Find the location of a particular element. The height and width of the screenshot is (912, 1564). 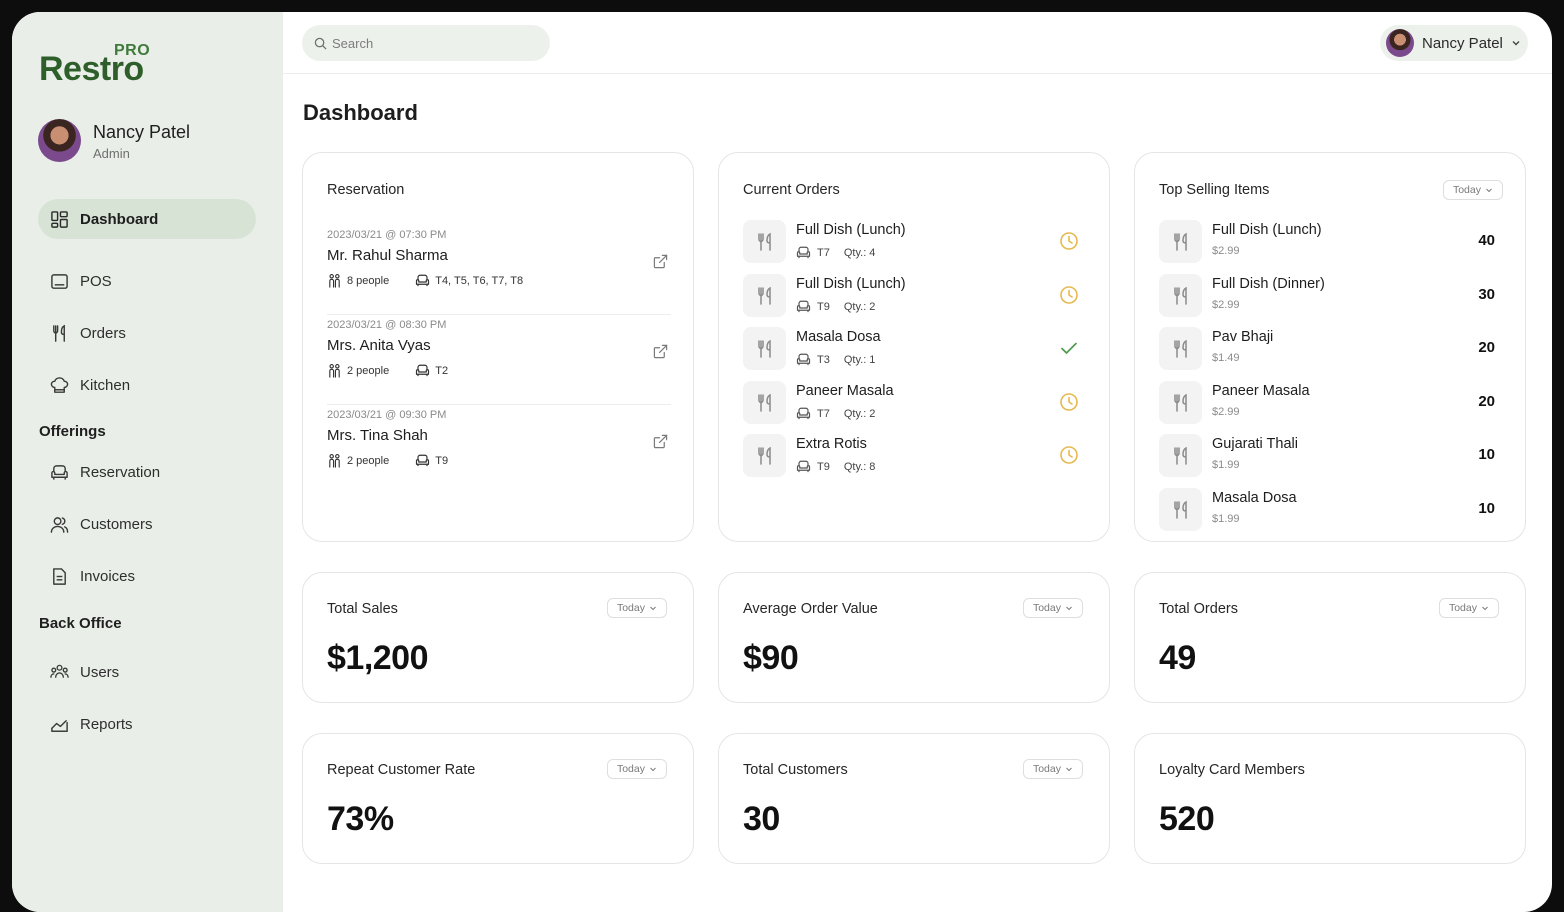

check-icon is located at coordinates (1069, 348).